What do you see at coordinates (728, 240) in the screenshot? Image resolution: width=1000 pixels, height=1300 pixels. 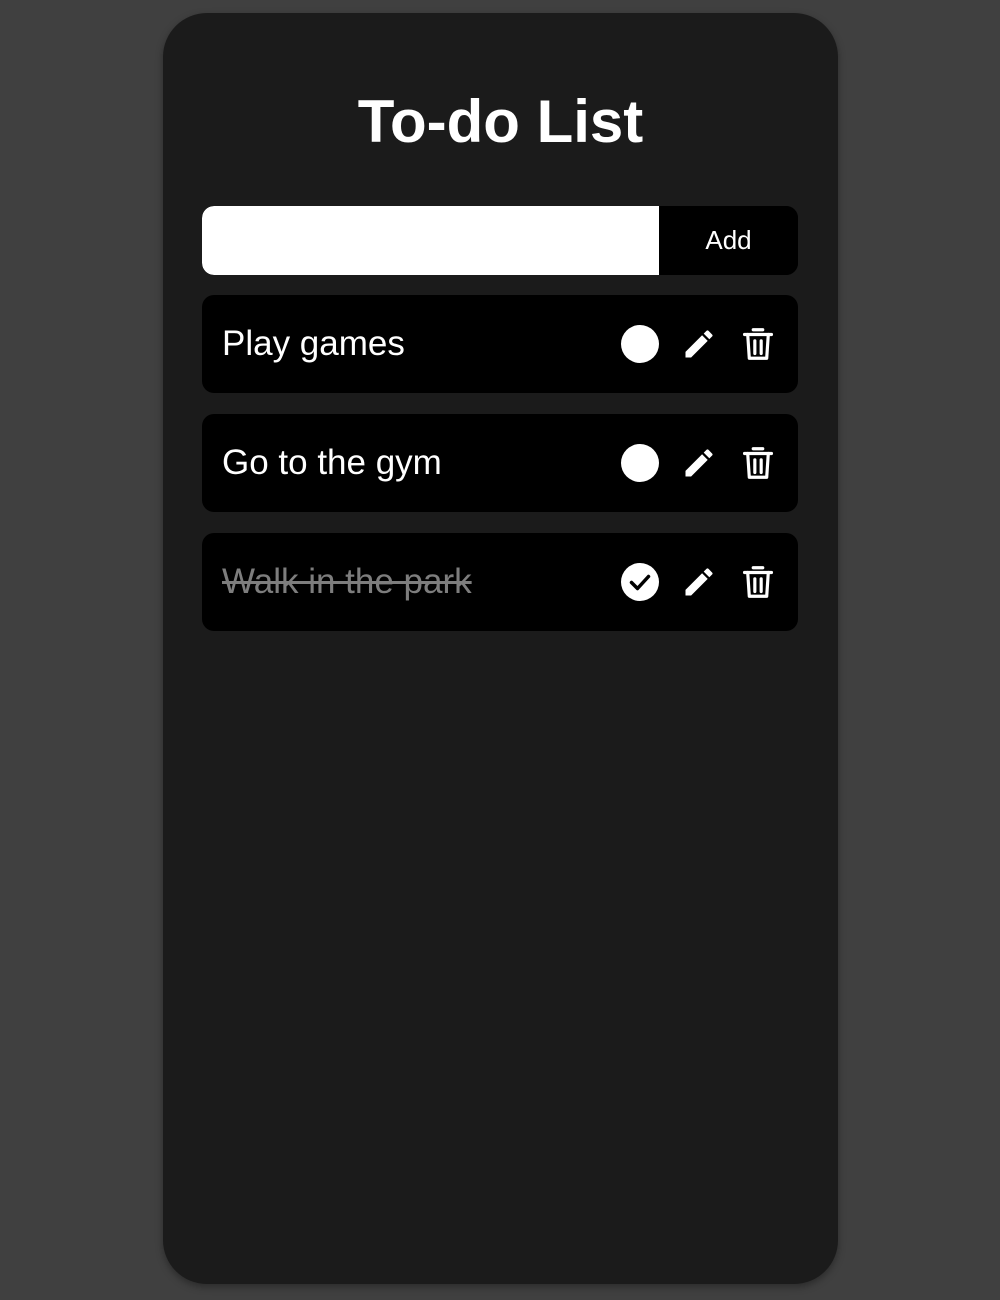 I see `add-button: Add` at bounding box center [728, 240].